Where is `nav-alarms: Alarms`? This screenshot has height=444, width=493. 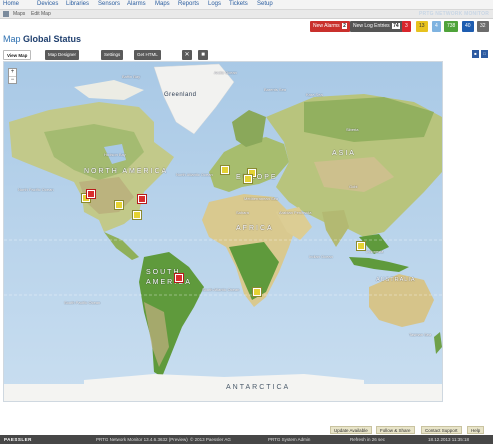
nav-alarms: Alarms is located at coordinates (136, 4).